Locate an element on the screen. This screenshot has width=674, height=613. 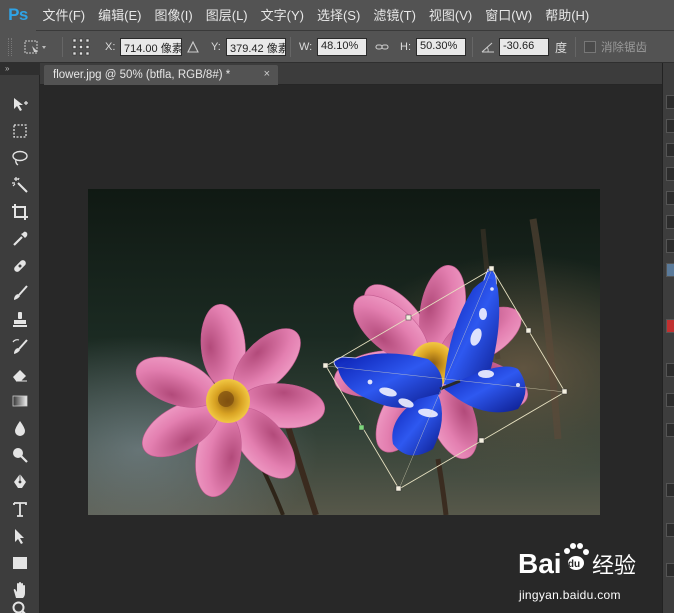
antialias-label: 消除锯齿 is located at coordinates (624, 48).